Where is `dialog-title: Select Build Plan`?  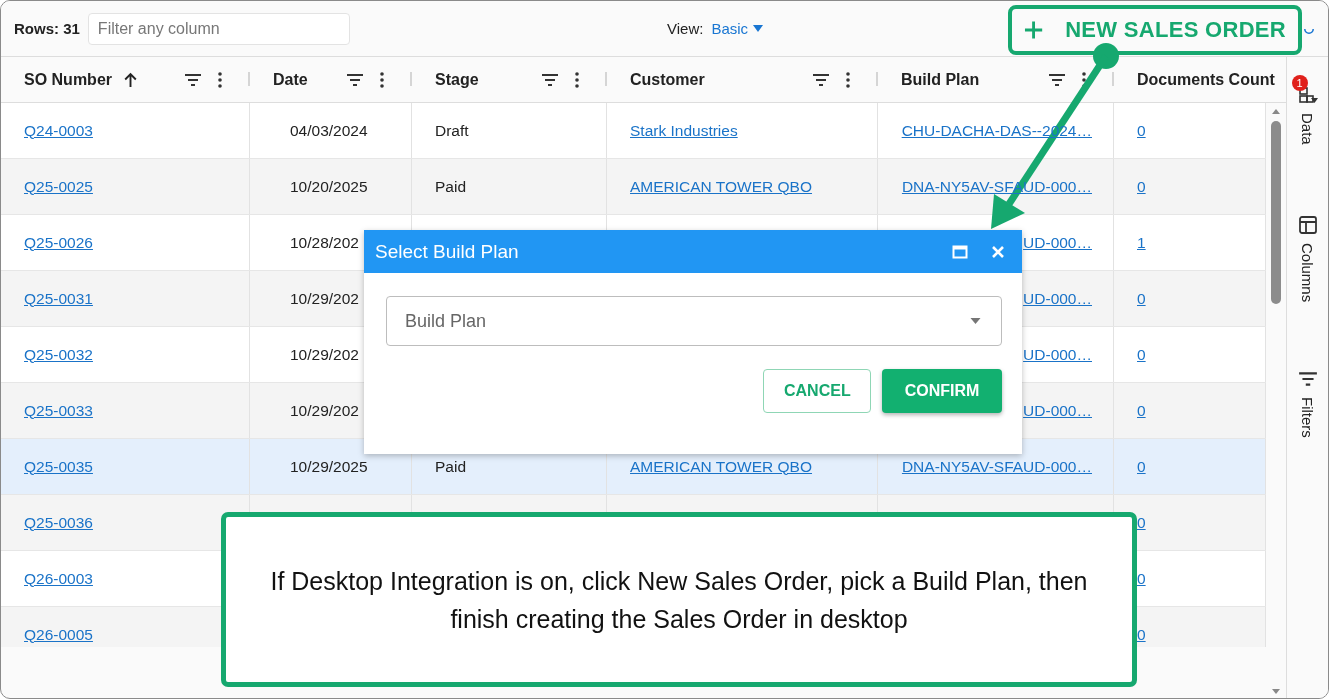 dialog-title: Select Build Plan is located at coordinates (447, 251).